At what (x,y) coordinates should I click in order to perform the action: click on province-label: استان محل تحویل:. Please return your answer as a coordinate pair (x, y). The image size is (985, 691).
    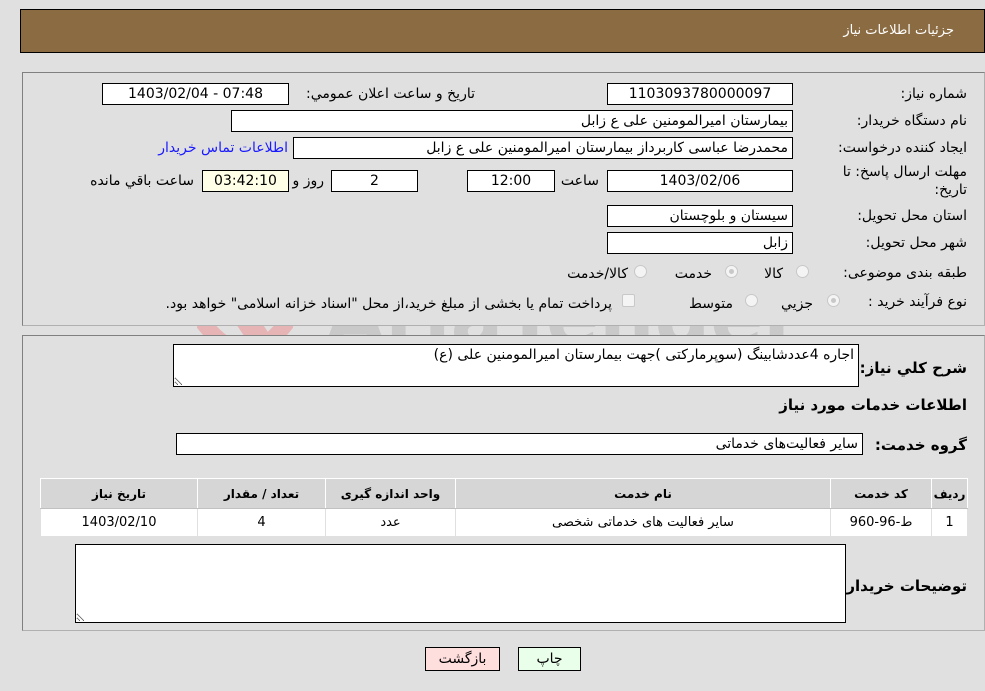
    Looking at the image, I should click on (912, 216).